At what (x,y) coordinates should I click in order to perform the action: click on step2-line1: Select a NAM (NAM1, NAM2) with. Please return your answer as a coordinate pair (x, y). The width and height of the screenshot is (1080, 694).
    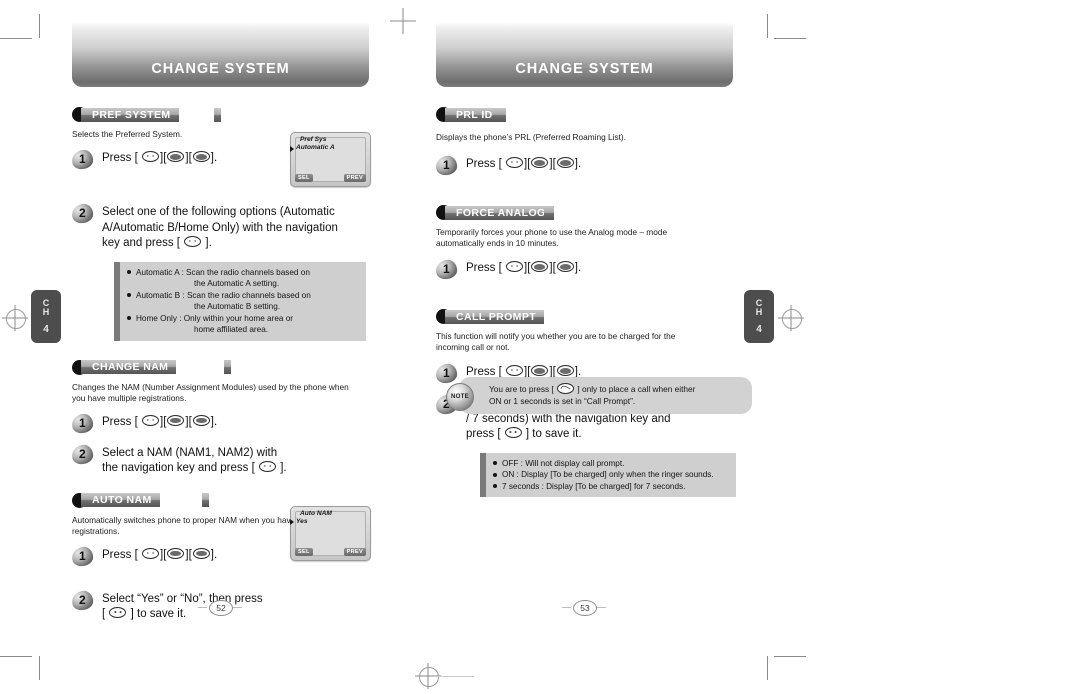
    Looking at the image, I should click on (190, 452).